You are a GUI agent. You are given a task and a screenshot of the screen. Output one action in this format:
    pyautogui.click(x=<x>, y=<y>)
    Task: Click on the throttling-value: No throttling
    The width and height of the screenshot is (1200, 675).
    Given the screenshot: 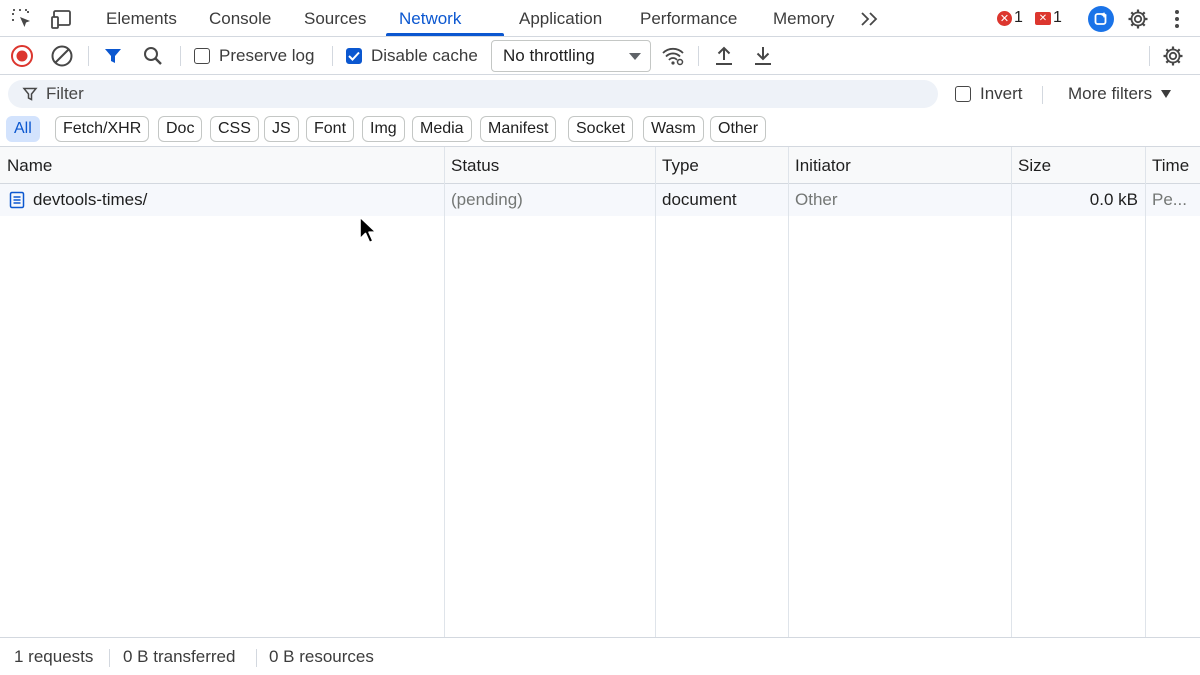 What is the action you would take?
    pyautogui.click(x=549, y=55)
    